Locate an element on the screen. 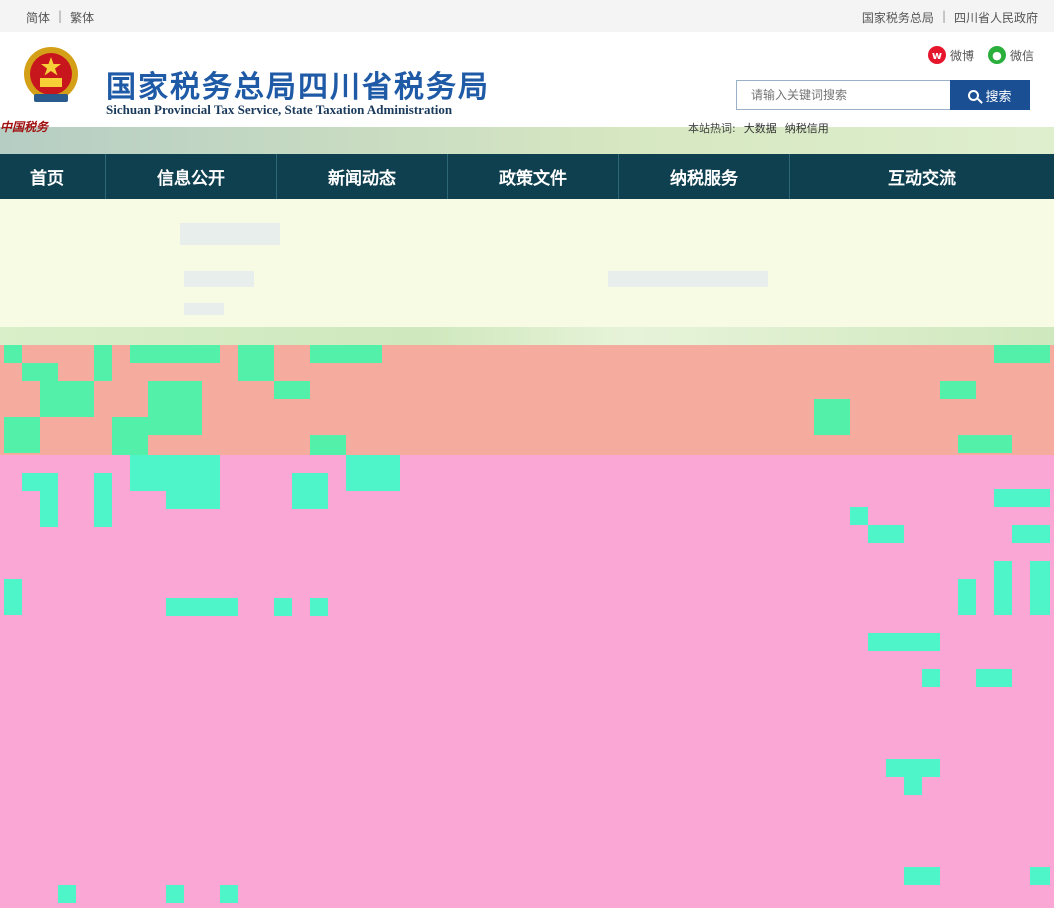  search-input is located at coordinates (843, 95).